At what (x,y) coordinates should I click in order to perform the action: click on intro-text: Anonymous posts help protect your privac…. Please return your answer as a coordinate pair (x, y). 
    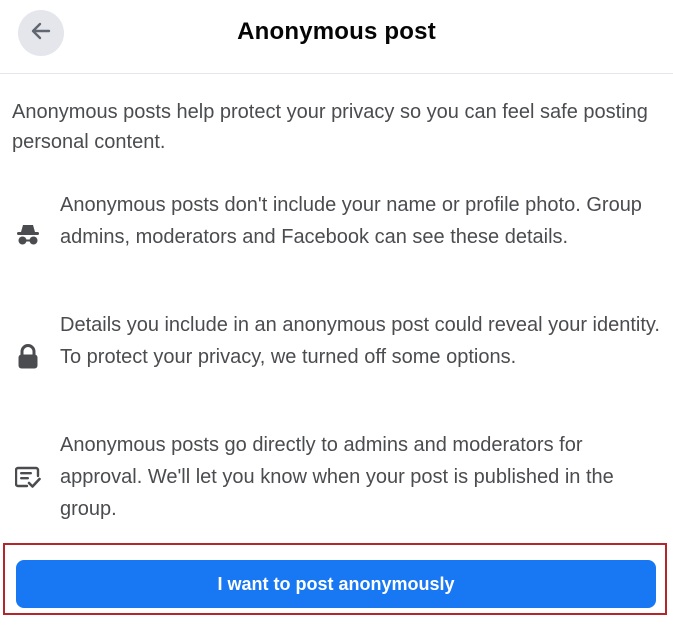
    Looking at the image, I should click on (330, 127).